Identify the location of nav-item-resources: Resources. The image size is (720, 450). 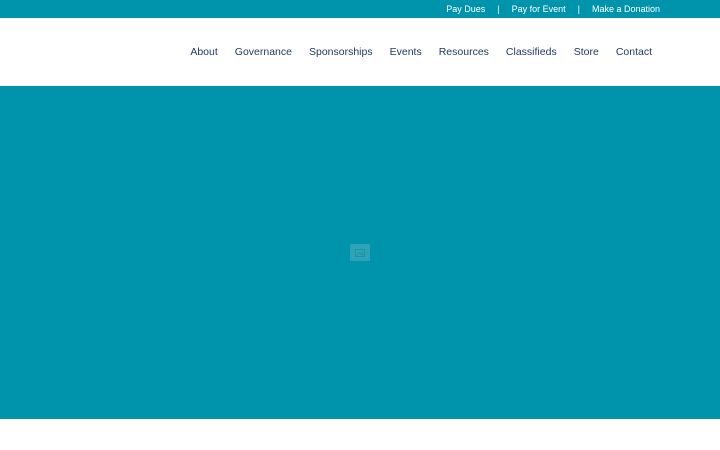
(464, 52).